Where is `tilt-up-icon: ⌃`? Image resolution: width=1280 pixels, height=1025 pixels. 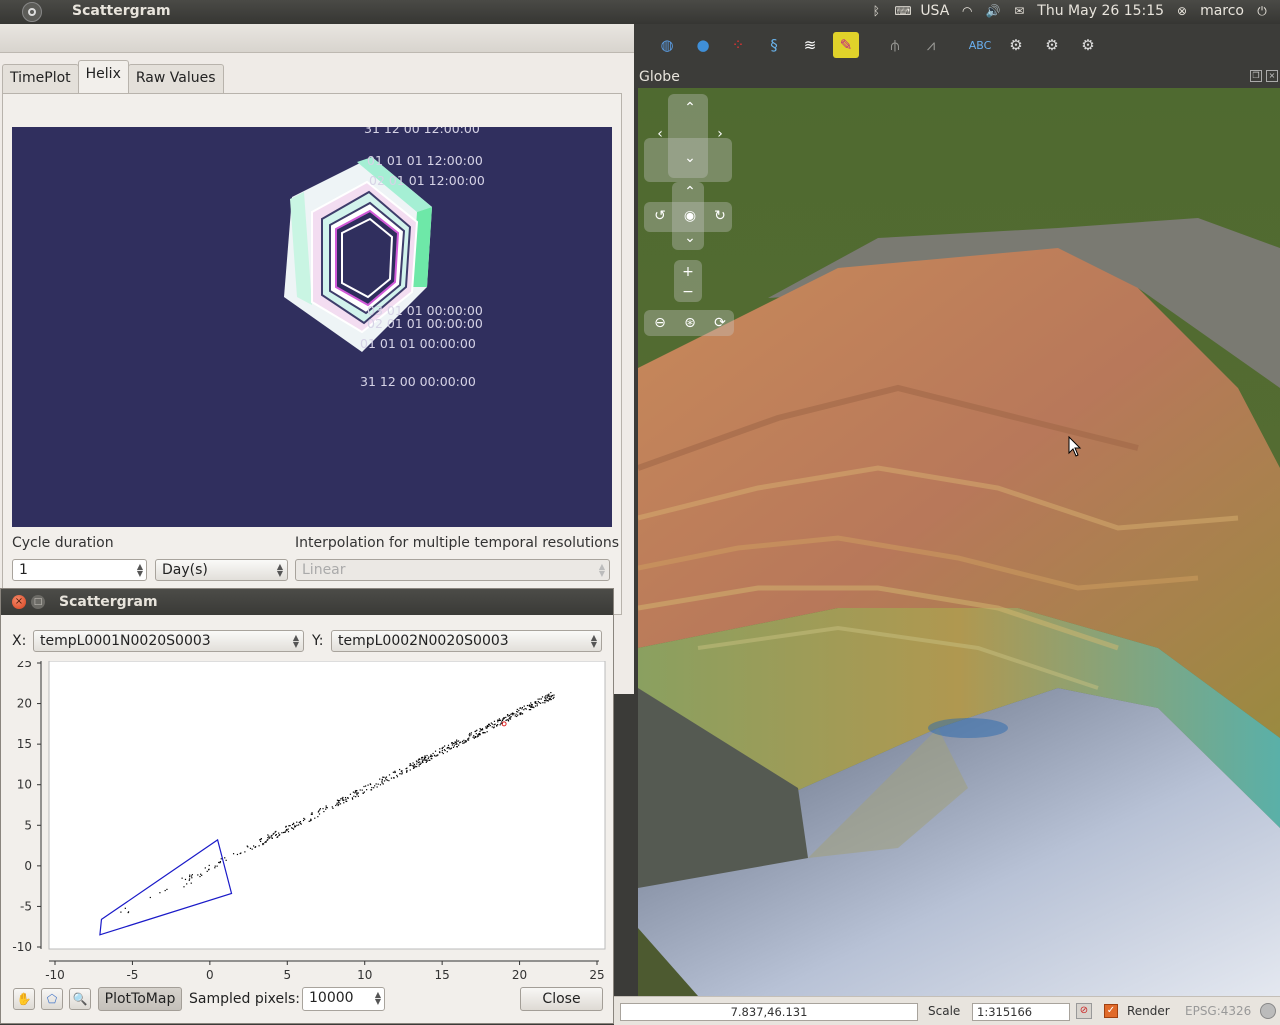 tilt-up-icon: ⌃ is located at coordinates (690, 192).